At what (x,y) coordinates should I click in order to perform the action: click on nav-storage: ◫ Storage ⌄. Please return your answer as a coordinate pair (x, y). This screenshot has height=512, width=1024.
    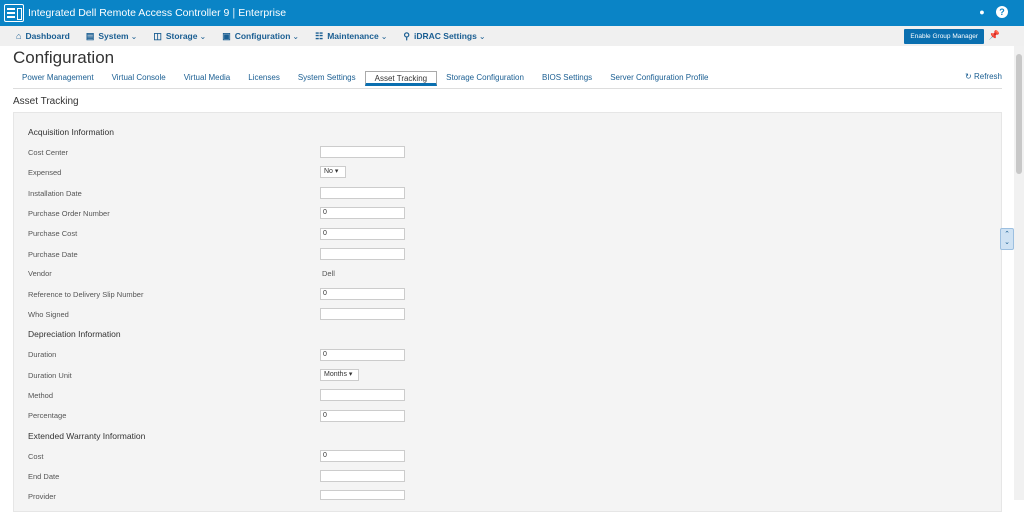
    Looking at the image, I should click on (179, 36).